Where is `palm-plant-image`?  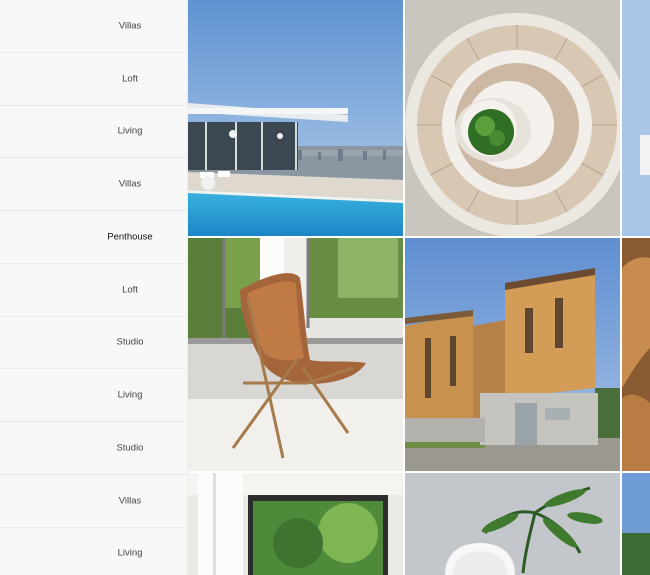 palm-plant-image is located at coordinates (512, 524).